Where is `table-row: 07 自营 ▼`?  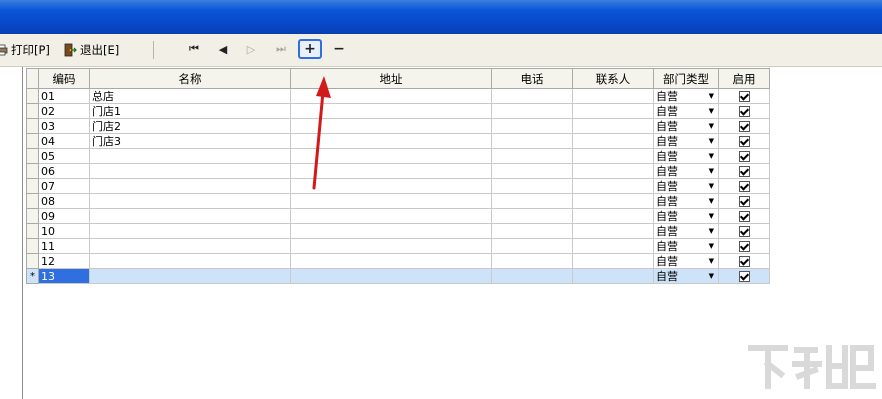 table-row: 07 自营 ▼ is located at coordinates (398, 186).